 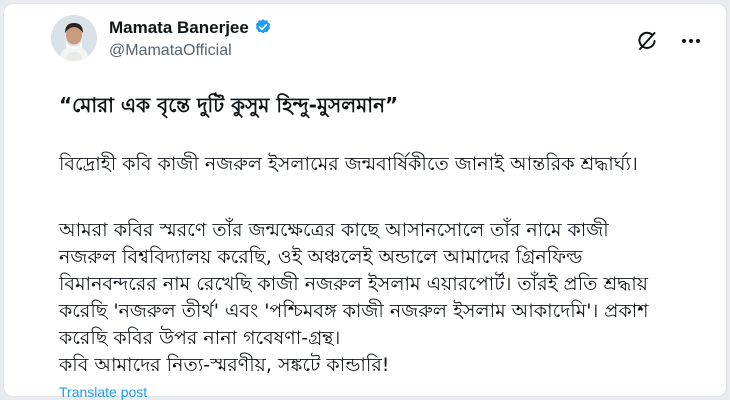 I want to click on author-handle: @MamataOfficial, so click(x=170, y=51).